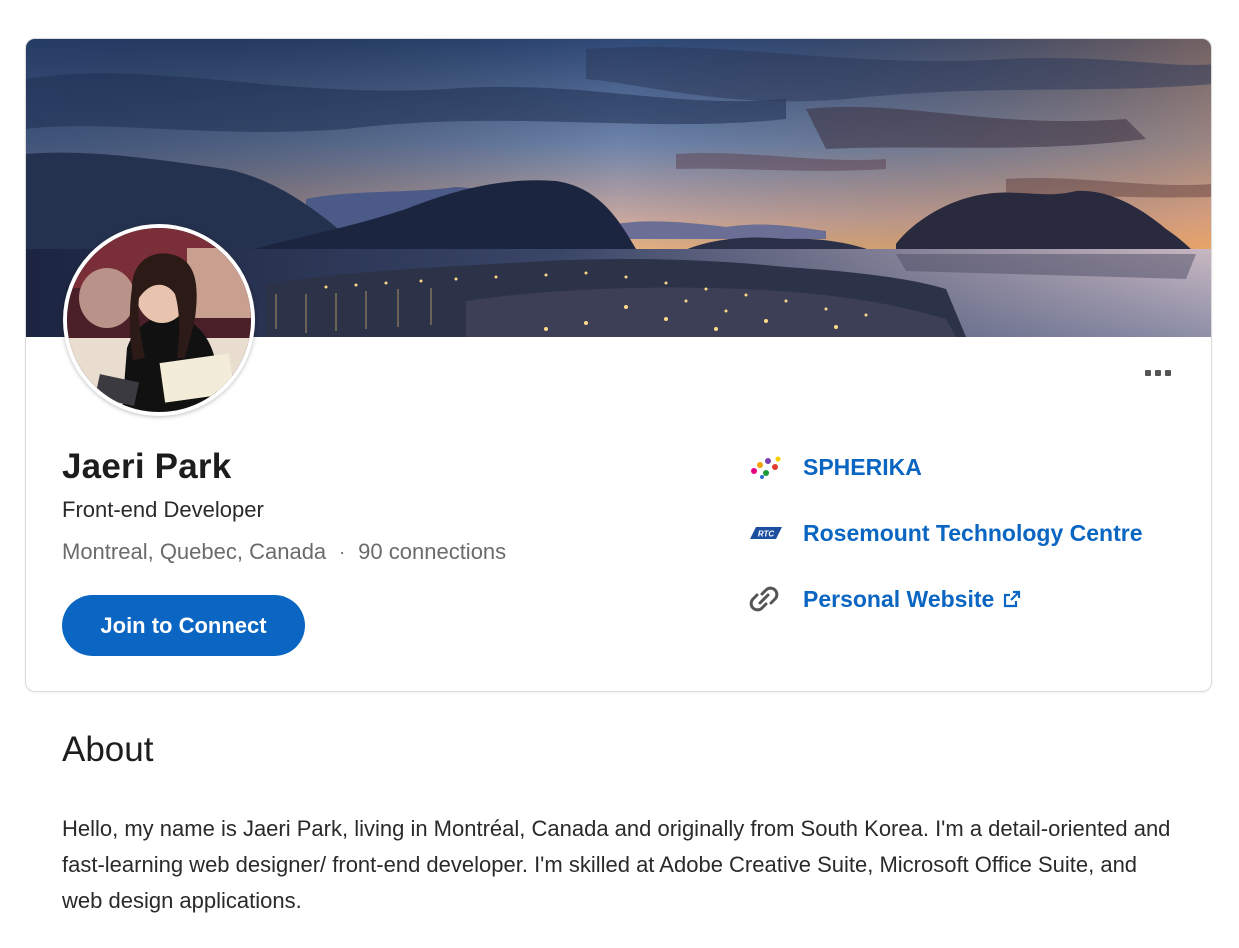  I want to click on more-options-button, so click(1158, 373).